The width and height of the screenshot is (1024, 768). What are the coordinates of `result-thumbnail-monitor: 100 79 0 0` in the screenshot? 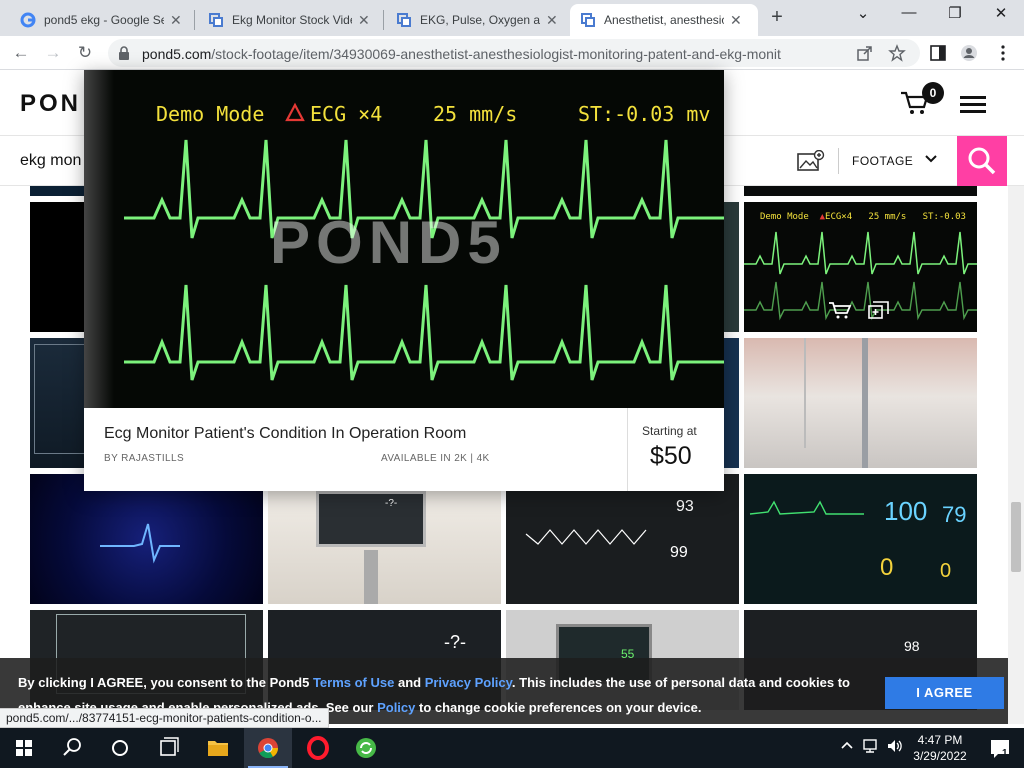 It's located at (860, 539).